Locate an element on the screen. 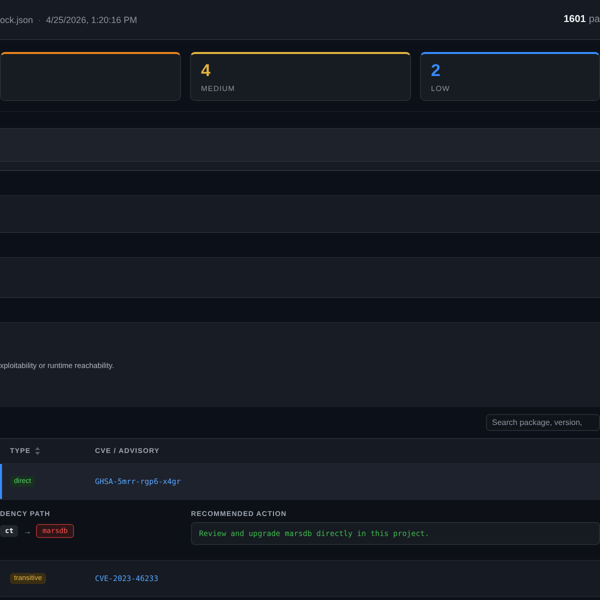 This screenshot has height=600, width=600. package-count: 1601 is located at coordinates (575, 19).